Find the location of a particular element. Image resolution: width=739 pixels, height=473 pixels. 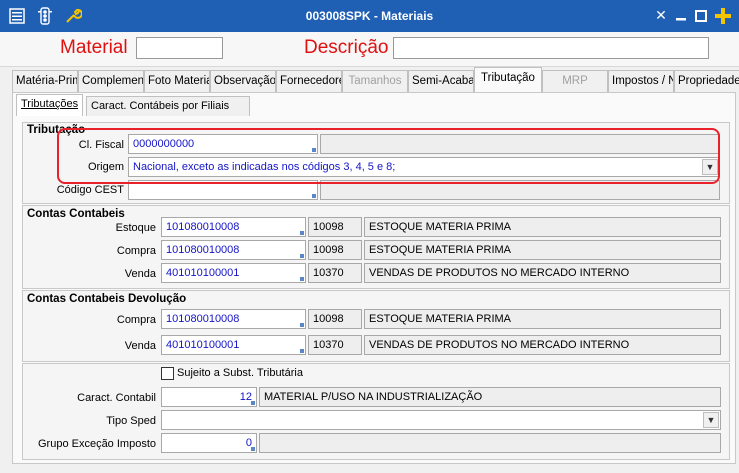

subtab-tributacoes: Tributações is located at coordinates (50, 105).